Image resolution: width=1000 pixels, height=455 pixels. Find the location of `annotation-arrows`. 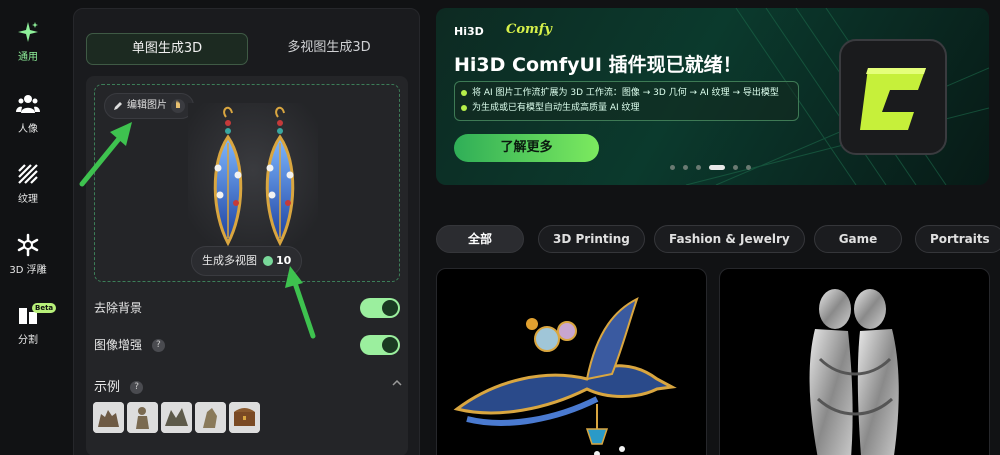

annotation-arrows is located at coordinates (197, 230).